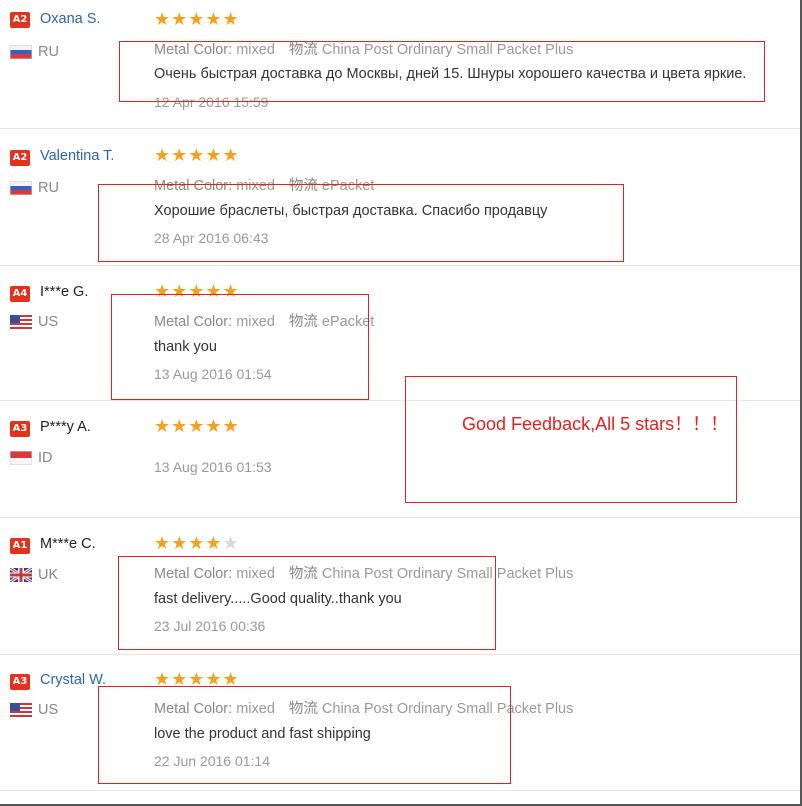  What do you see at coordinates (70, 19) in the screenshot?
I see `buyer-name-link: Oxana S.` at bounding box center [70, 19].